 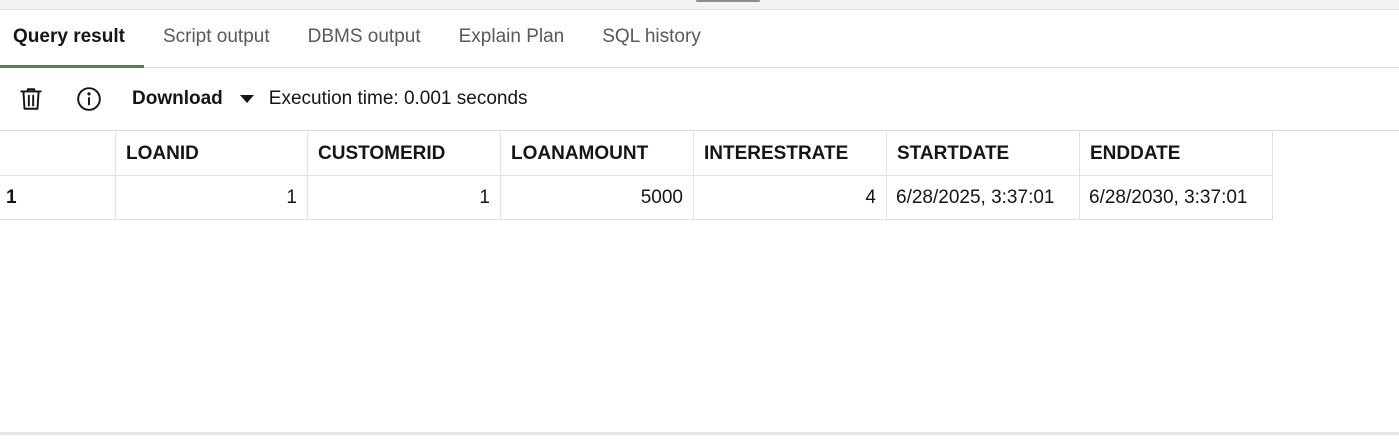 I want to click on clear-output-button, so click(x=31, y=99).